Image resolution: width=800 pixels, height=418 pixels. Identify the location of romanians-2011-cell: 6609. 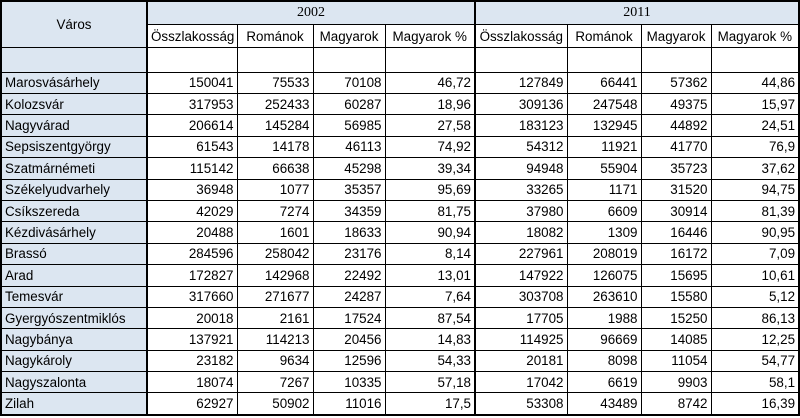
(604, 211).